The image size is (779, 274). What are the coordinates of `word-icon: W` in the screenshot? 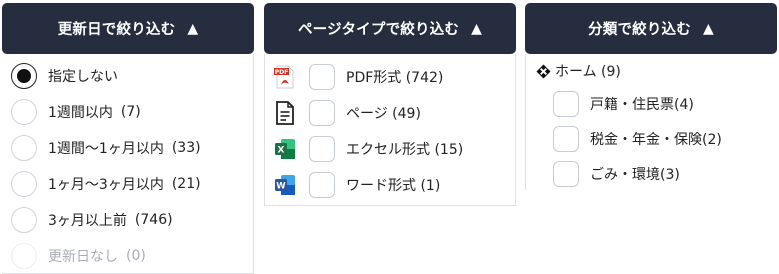 It's located at (285, 185).